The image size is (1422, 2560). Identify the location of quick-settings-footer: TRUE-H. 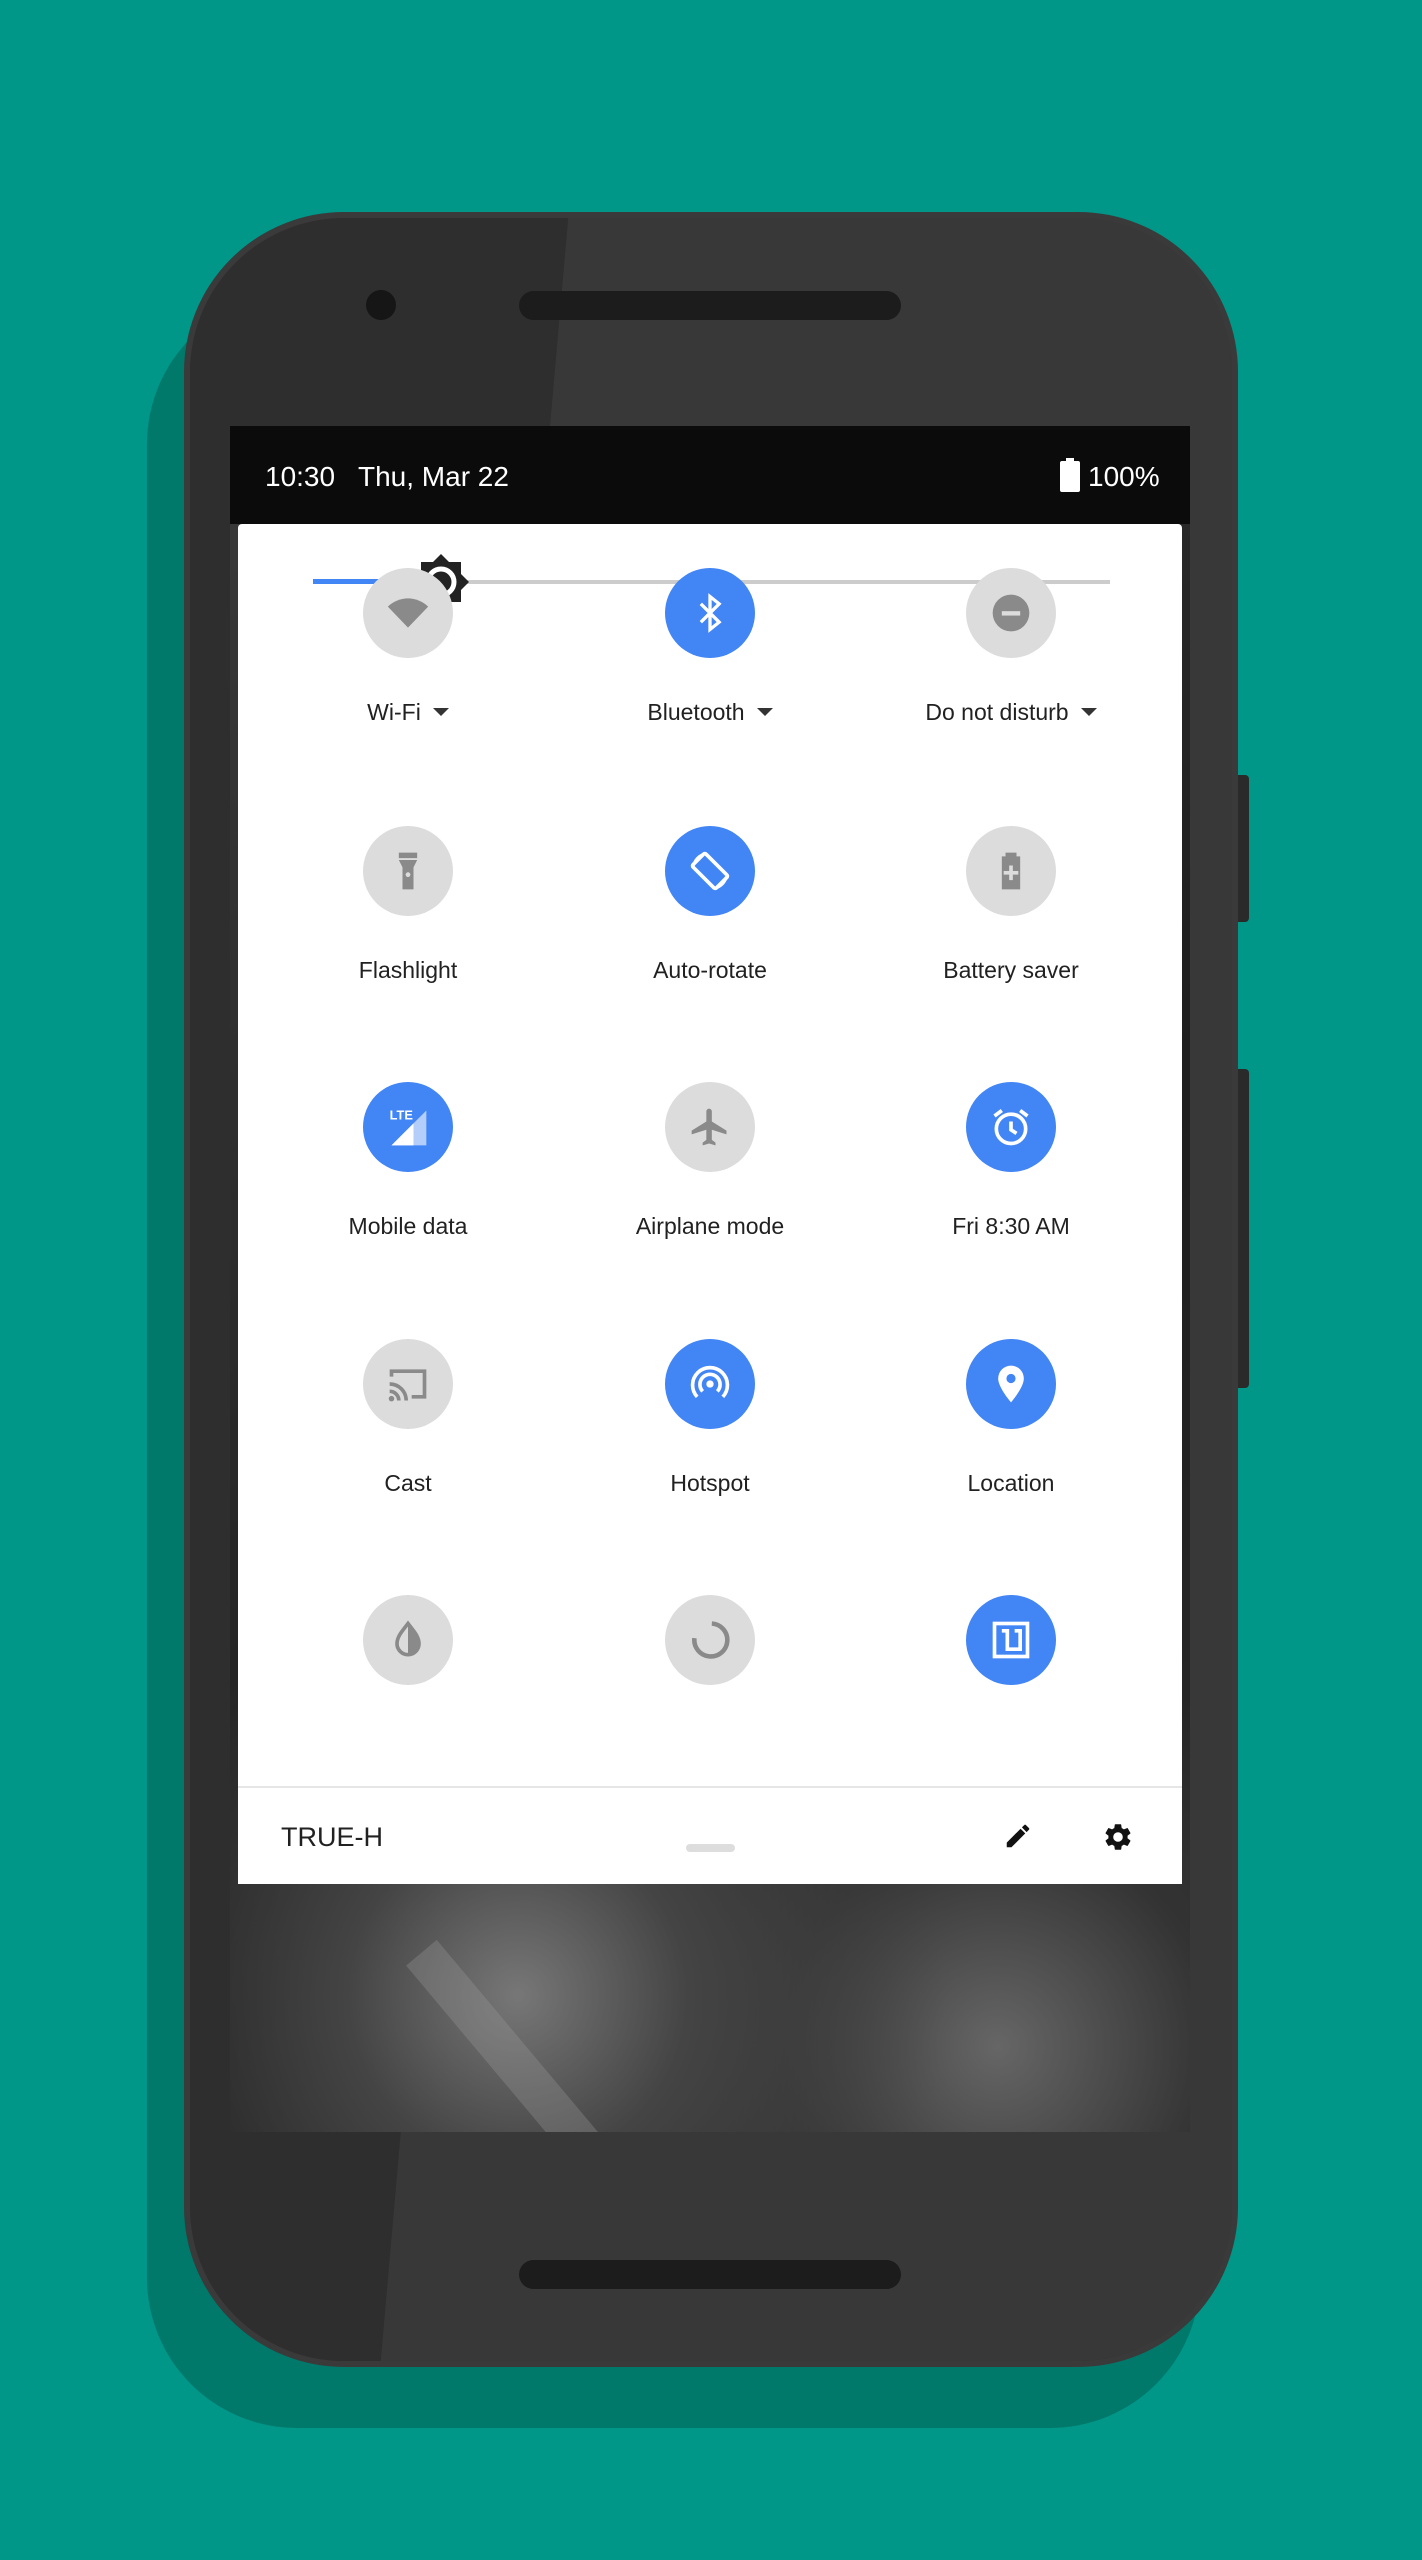
(710, 1835).